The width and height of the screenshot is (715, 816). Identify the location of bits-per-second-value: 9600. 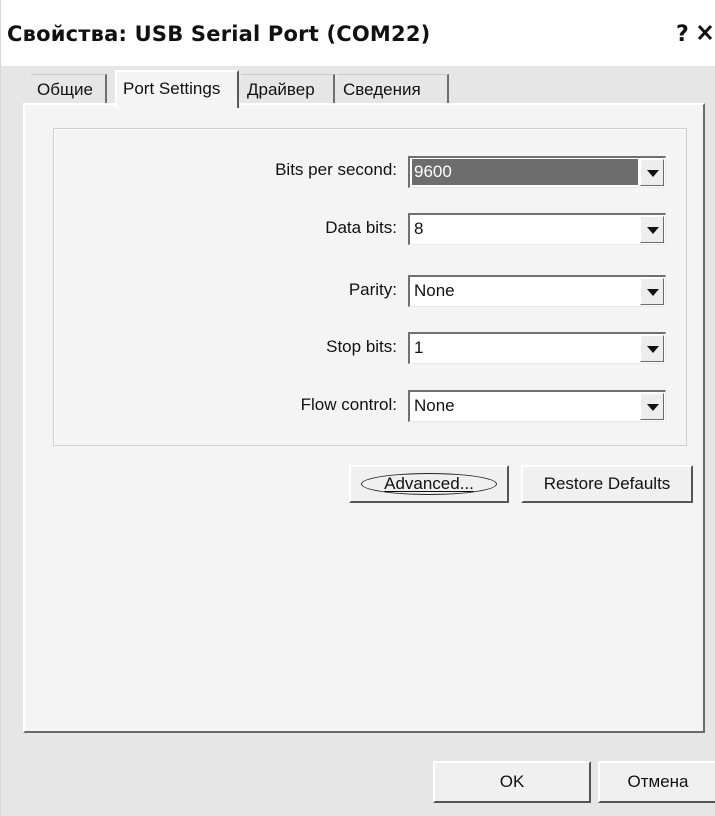
(433, 171).